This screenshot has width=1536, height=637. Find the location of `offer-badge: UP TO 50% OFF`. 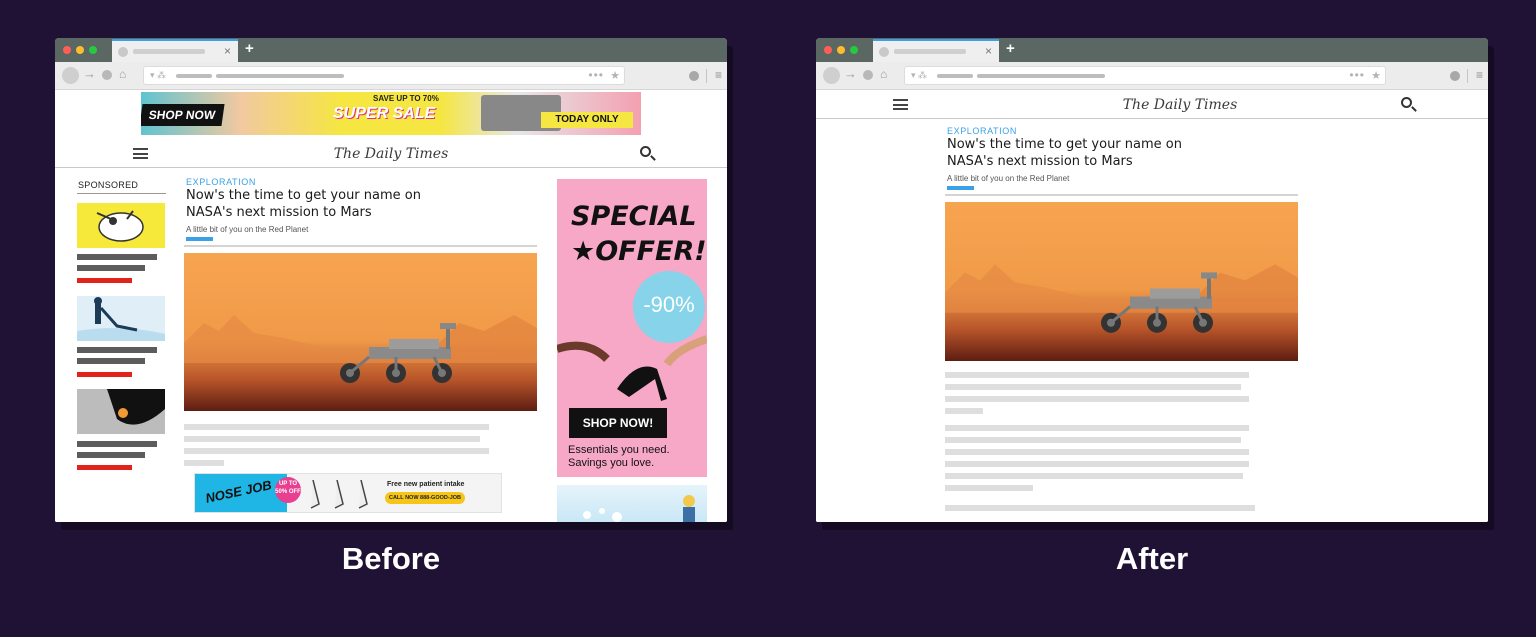

offer-badge: UP TO 50% OFF is located at coordinates (288, 490).